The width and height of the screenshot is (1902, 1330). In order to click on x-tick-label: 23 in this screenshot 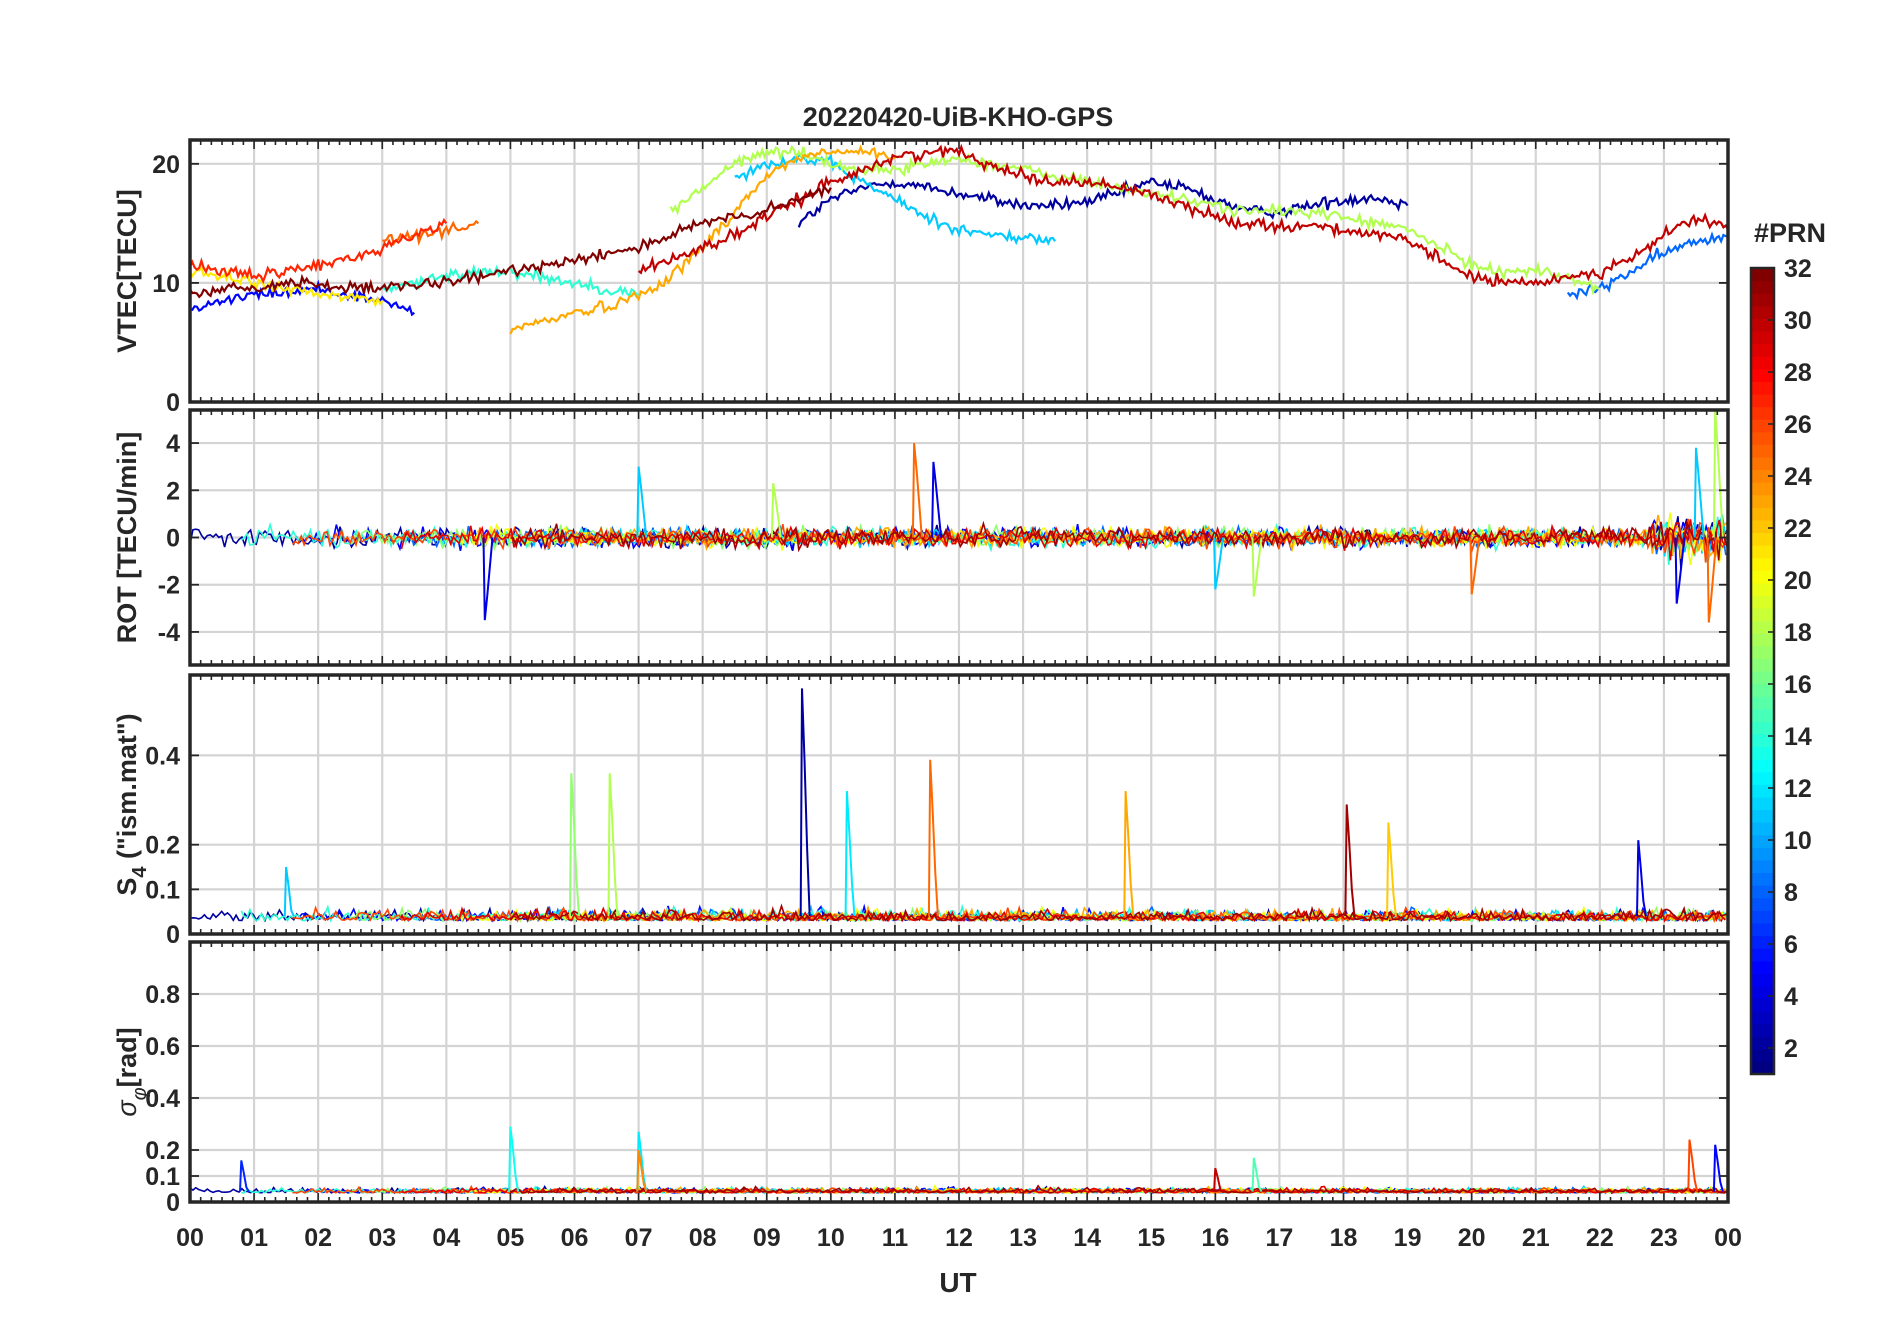, I will do `click(1664, 1238)`.